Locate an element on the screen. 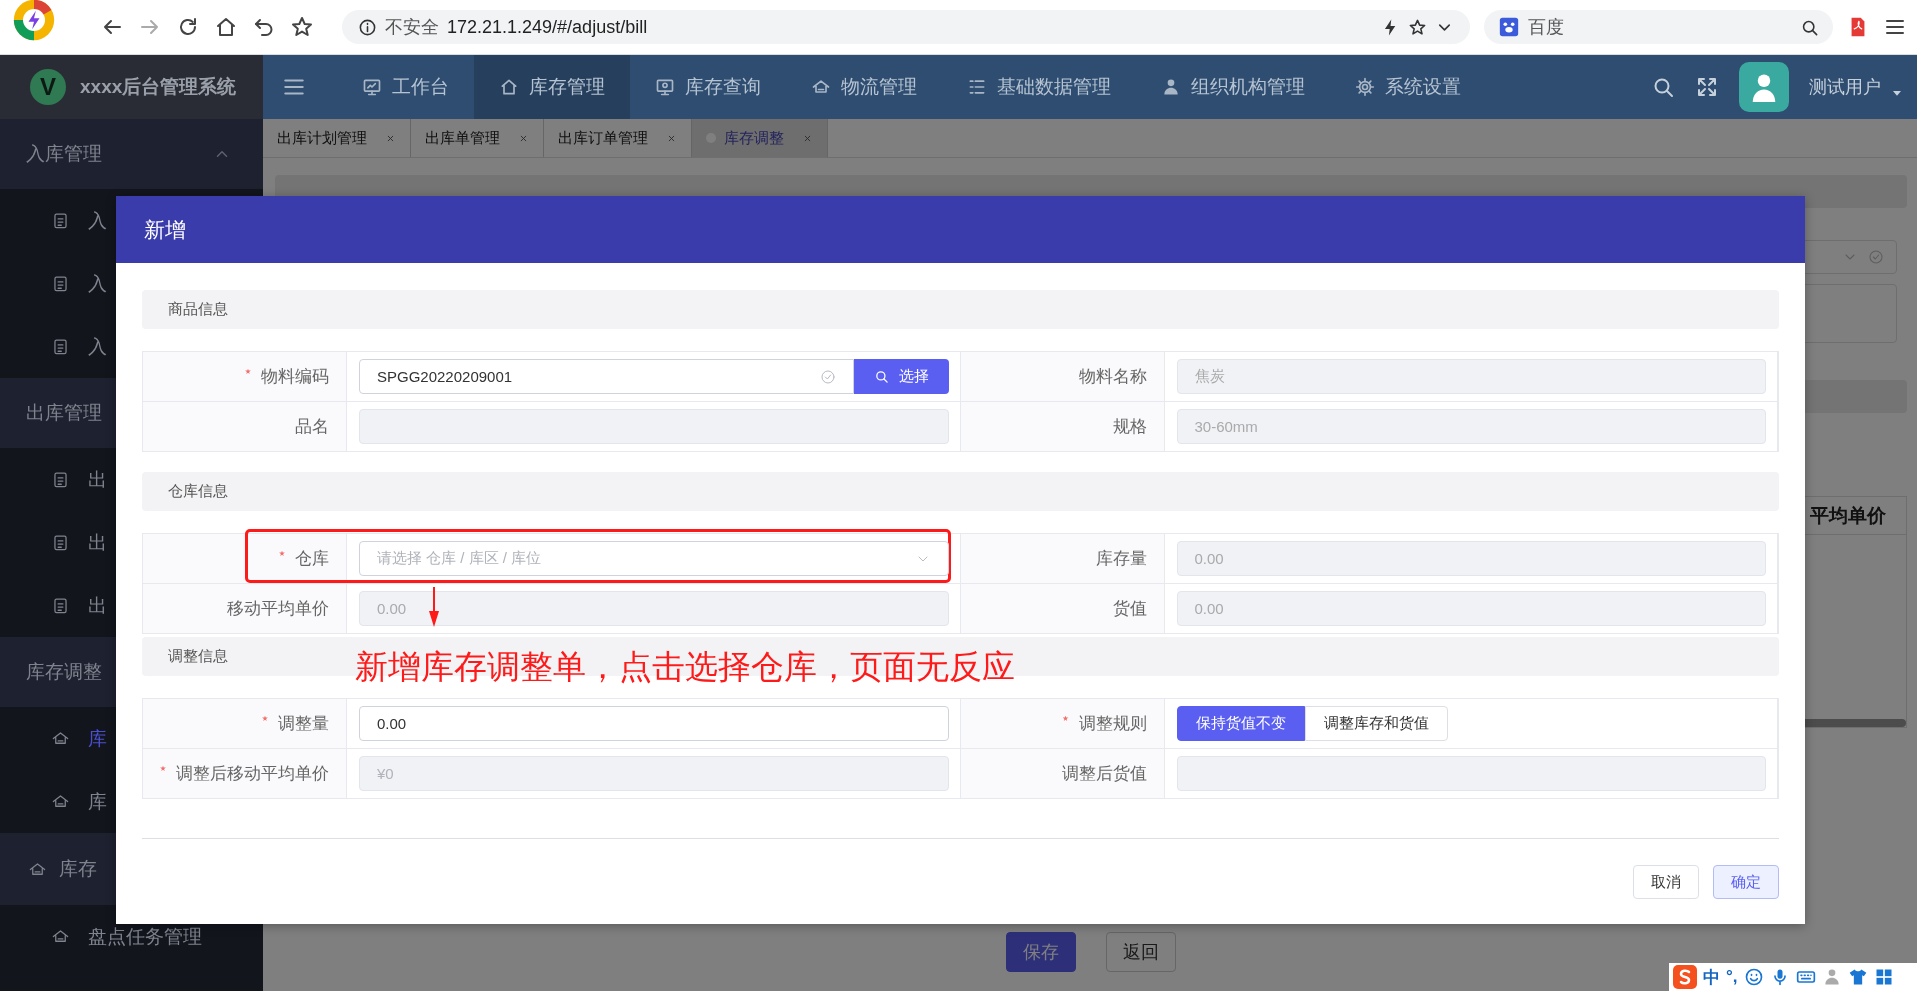  field-label: 货值 is located at coordinates (1129, 609).